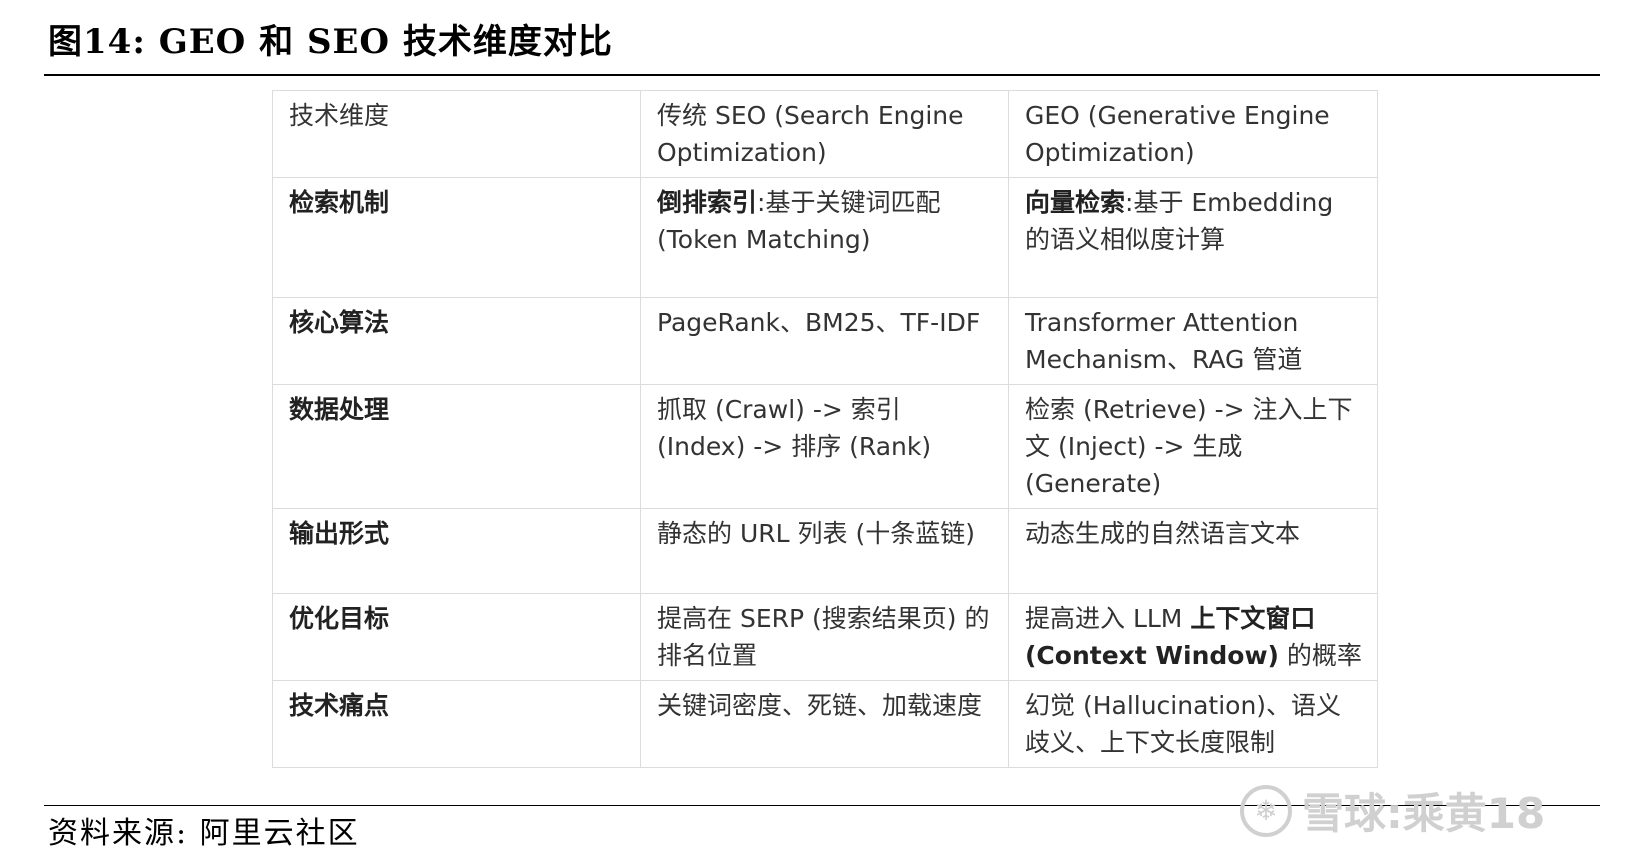 This screenshot has width=1647, height=855. I want to click on row-geo-cell: Transformer Attention Mechanism、RAG 管道, so click(1193, 341).